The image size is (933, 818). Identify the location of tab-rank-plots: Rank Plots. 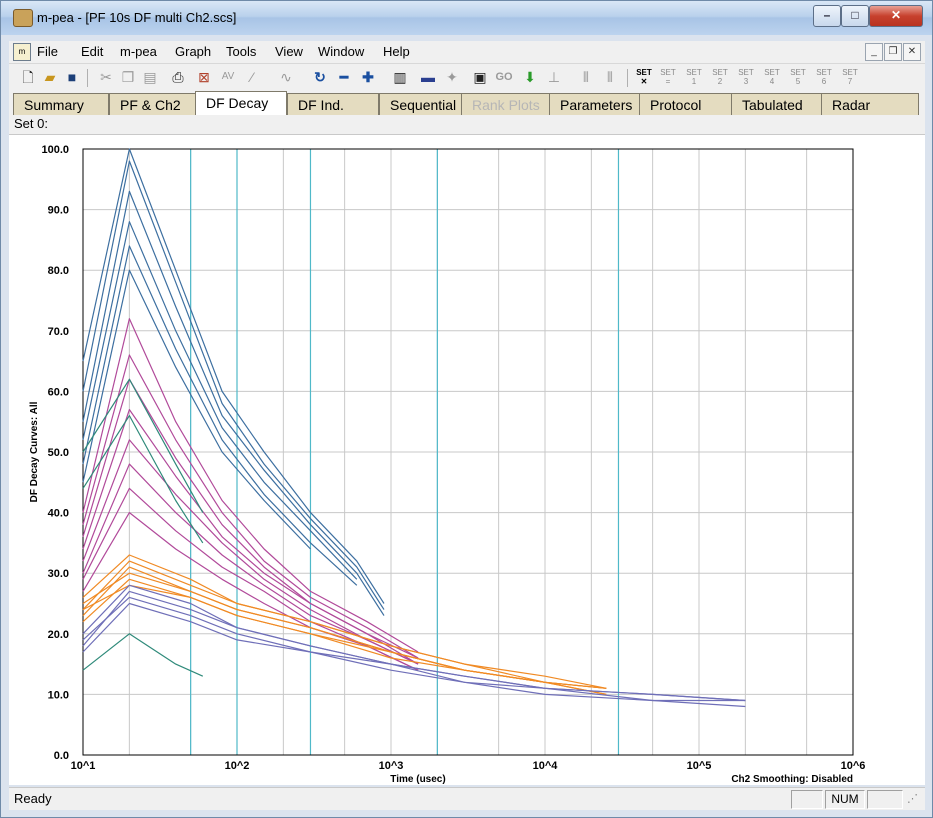
(507, 104).